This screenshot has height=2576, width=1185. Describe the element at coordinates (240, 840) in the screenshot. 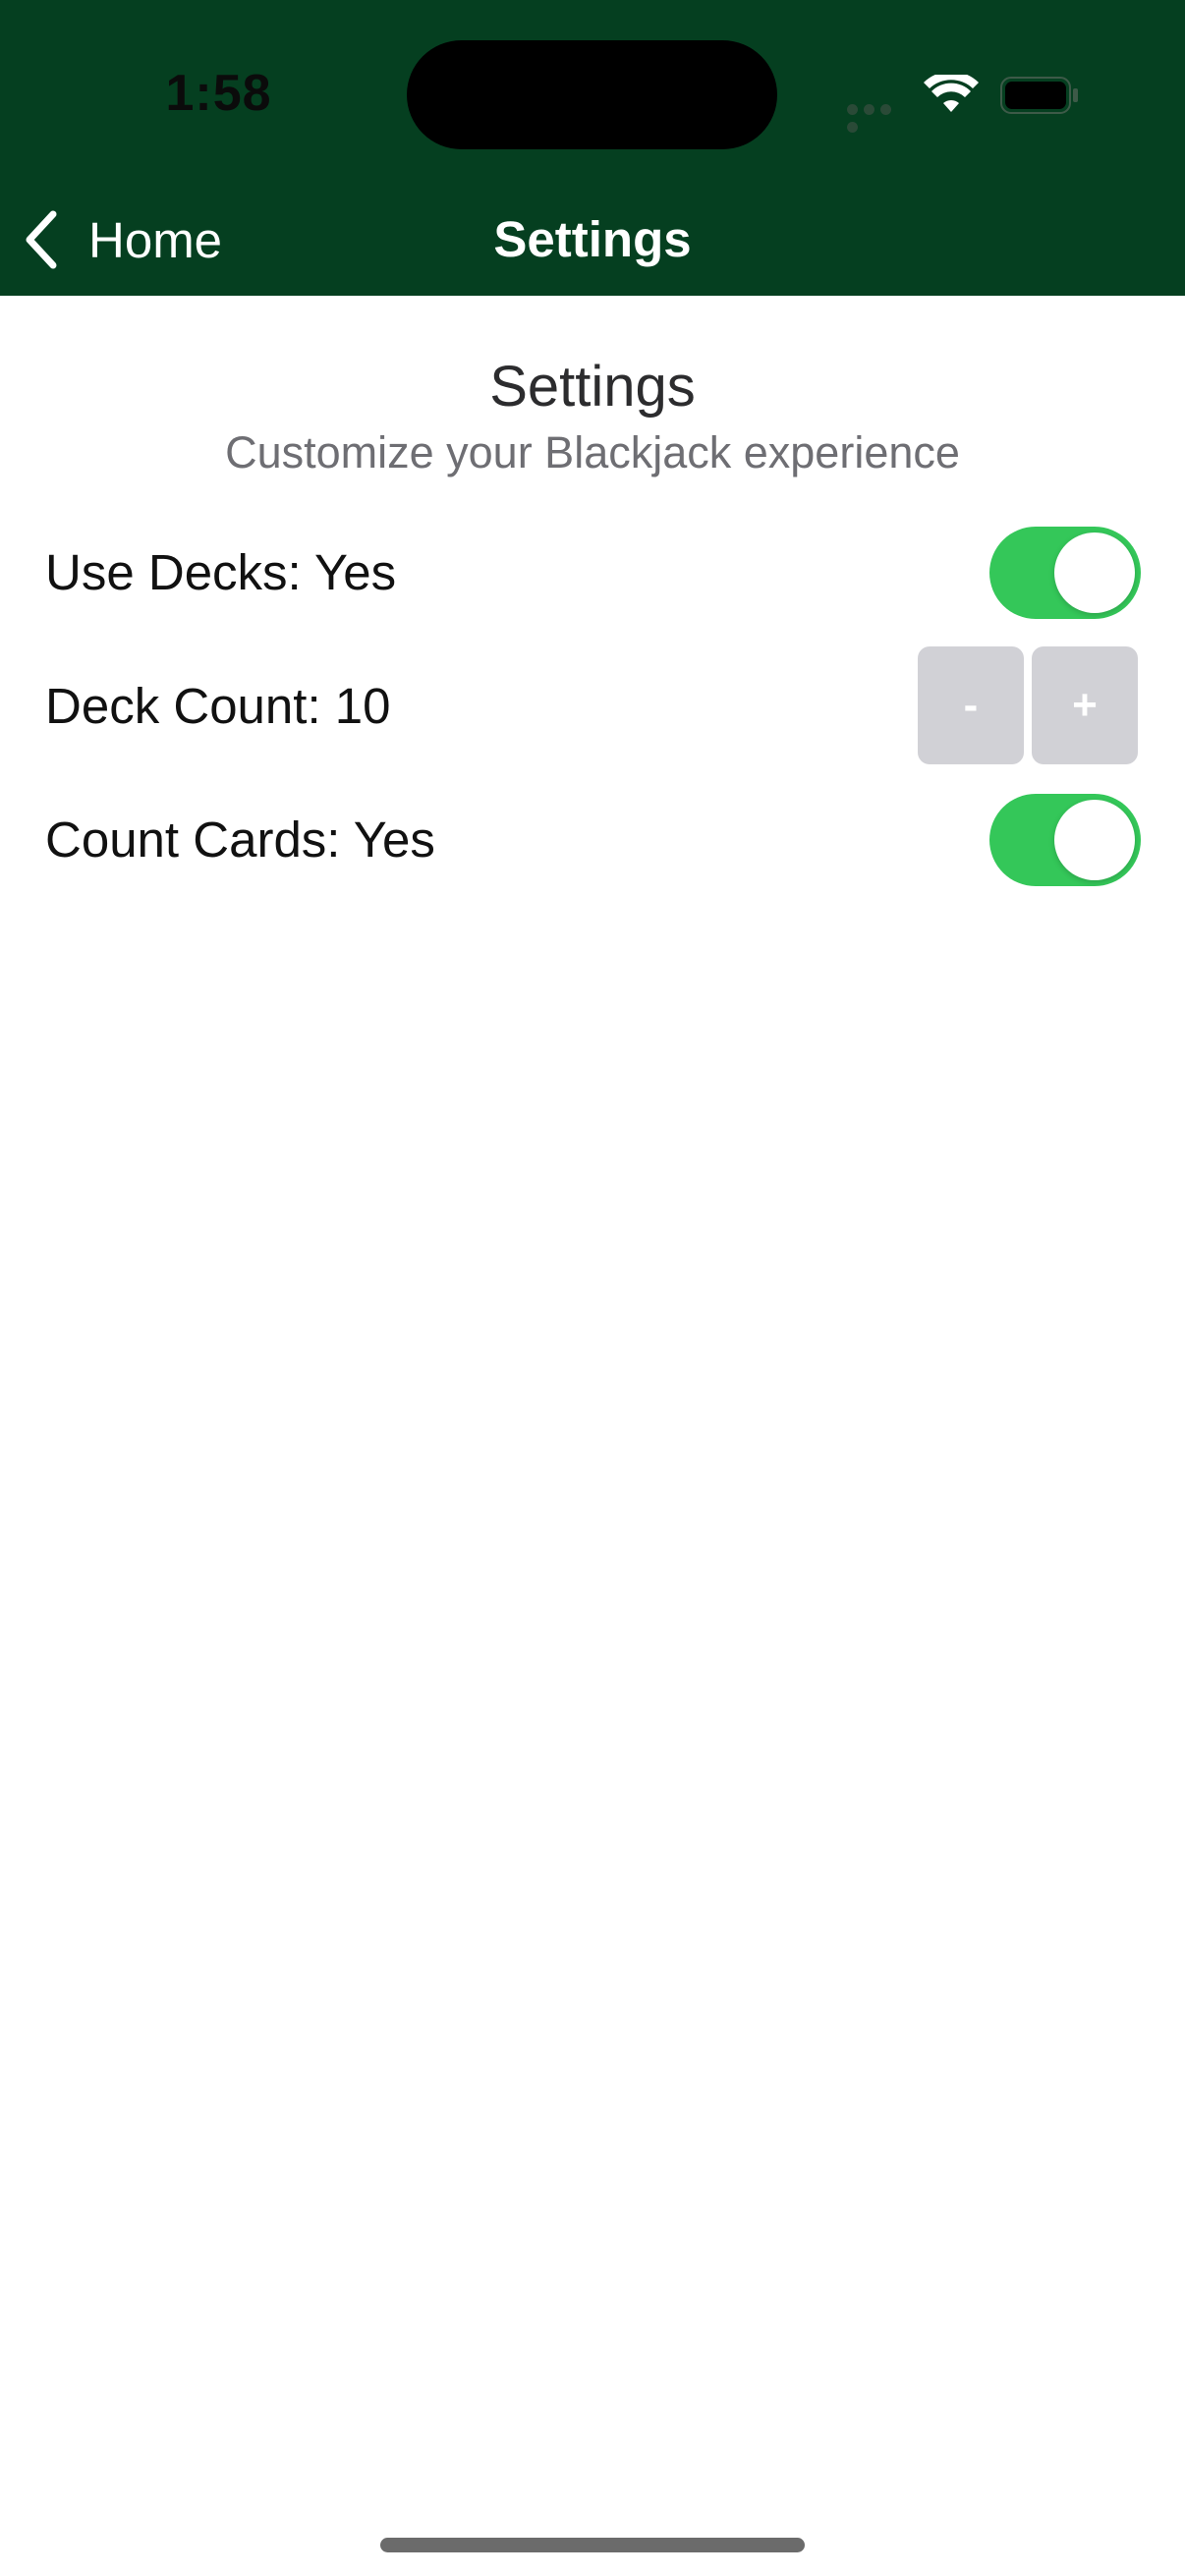

I see `count-cards-label: Count Cards: Yes` at that location.